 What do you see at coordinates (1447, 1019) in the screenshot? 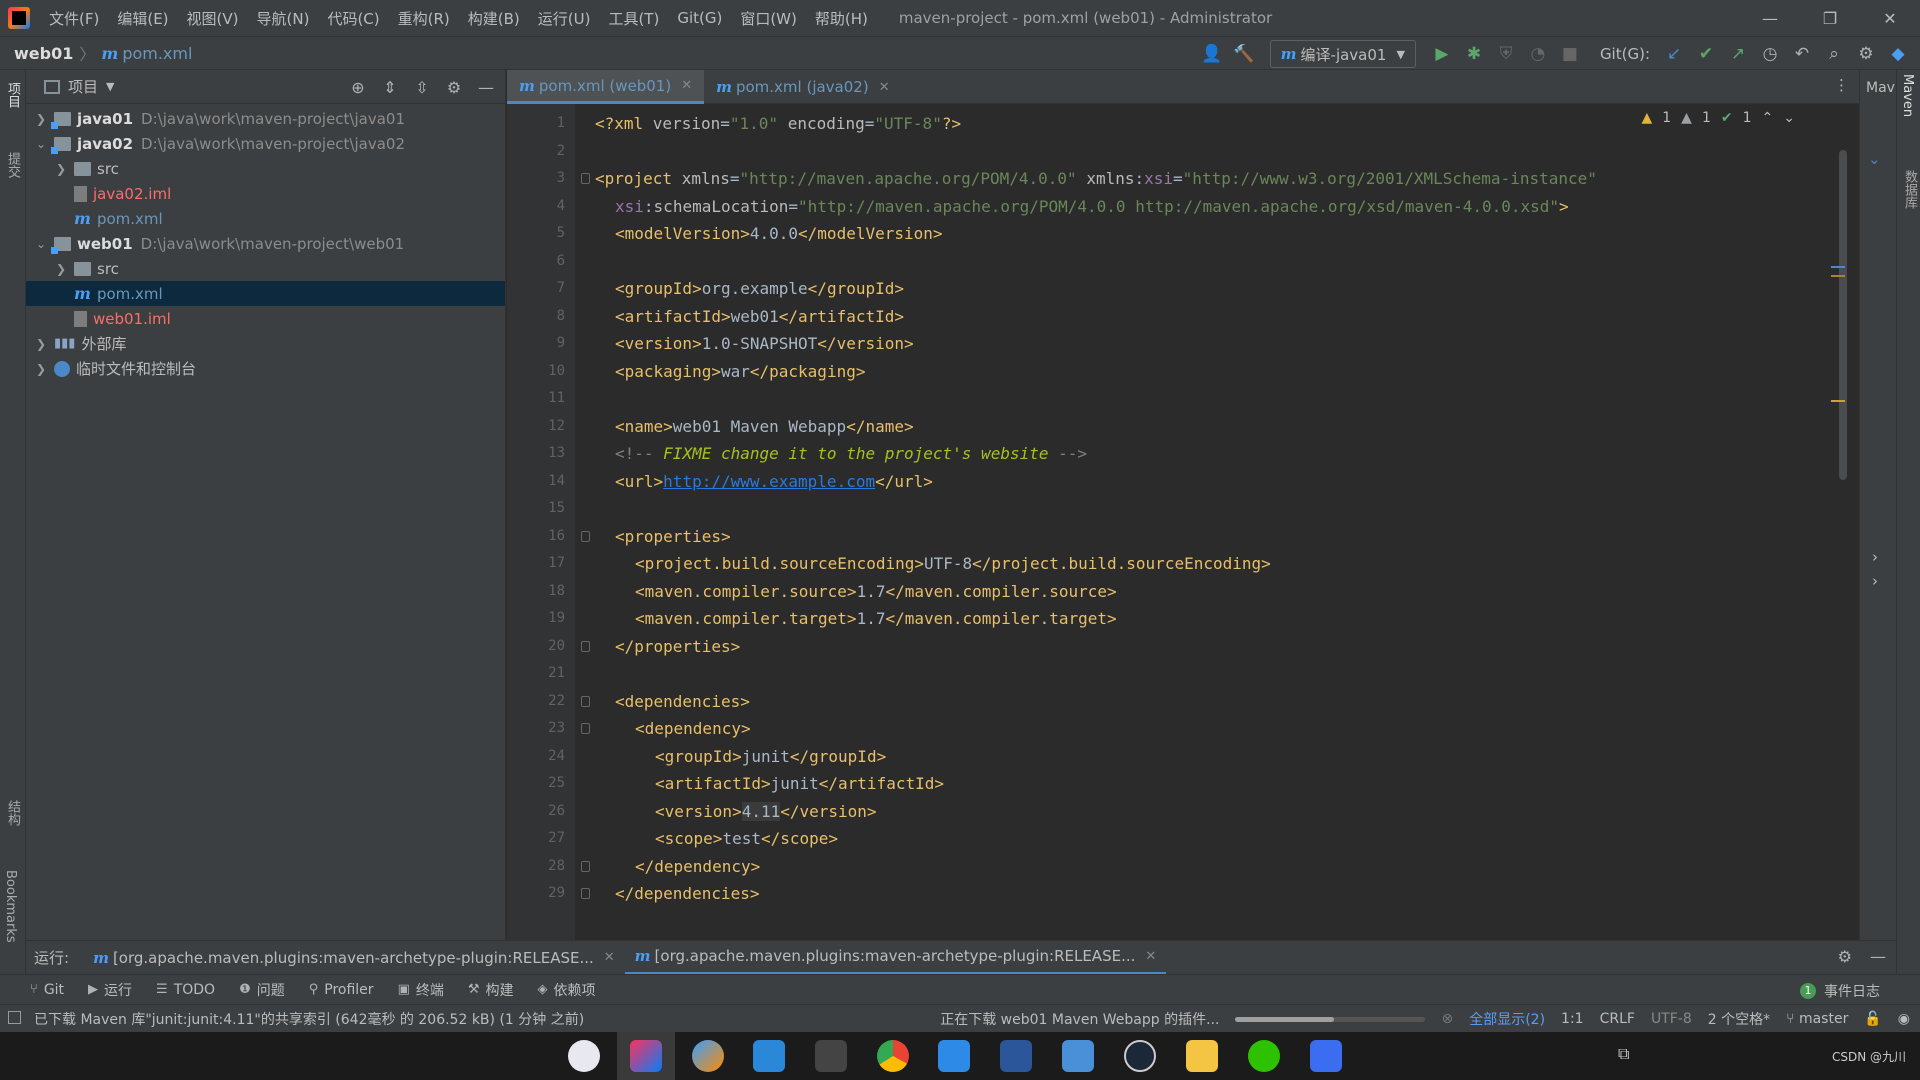
I see `cancel-icon: ⊗` at bounding box center [1447, 1019].